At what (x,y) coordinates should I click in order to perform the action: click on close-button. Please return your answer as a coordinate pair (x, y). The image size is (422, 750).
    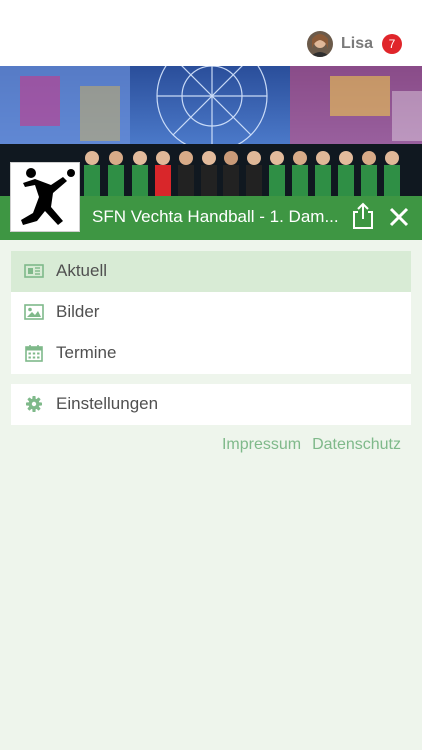
    Looking at the image, I should click on (399, 217).